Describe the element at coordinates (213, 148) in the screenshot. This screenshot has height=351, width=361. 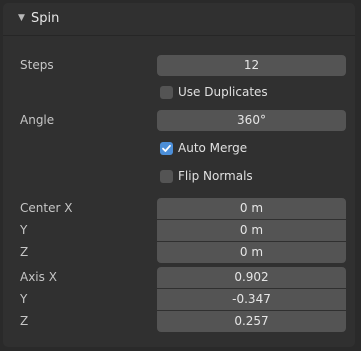
I see `auto-merge-label: Auto Merge` at that location.